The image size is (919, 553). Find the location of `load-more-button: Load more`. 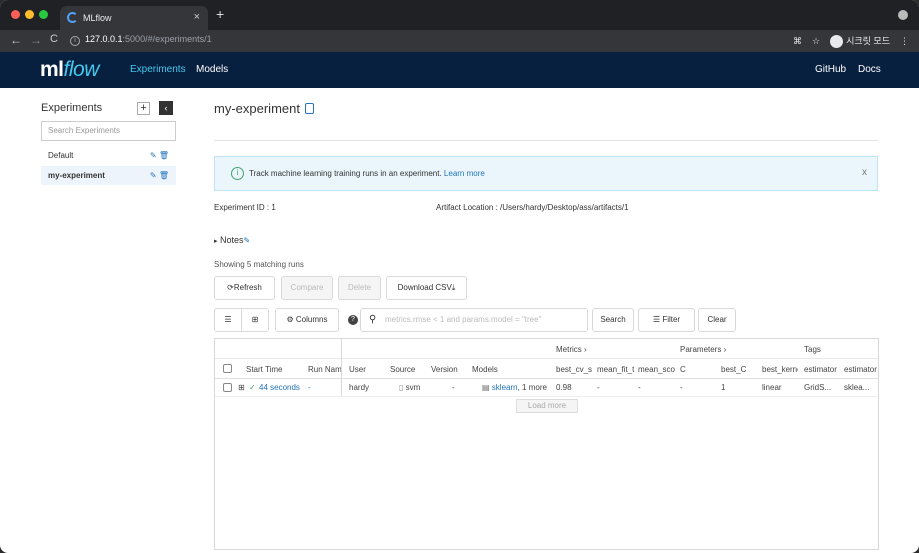

load-more-button: Load more is located at coordinates (547, 406).